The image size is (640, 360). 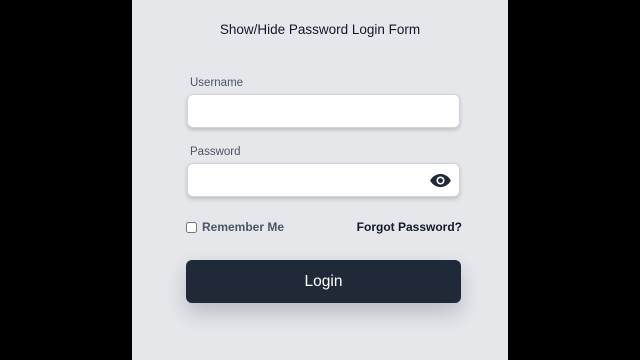 I want to click on password-input, so click(x=323, y=180).